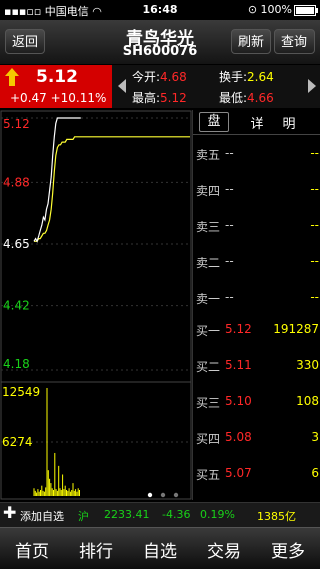 The width and height of the screenshot is (320, 569). I want to click on level-label: 卖五, so click(208, 155).